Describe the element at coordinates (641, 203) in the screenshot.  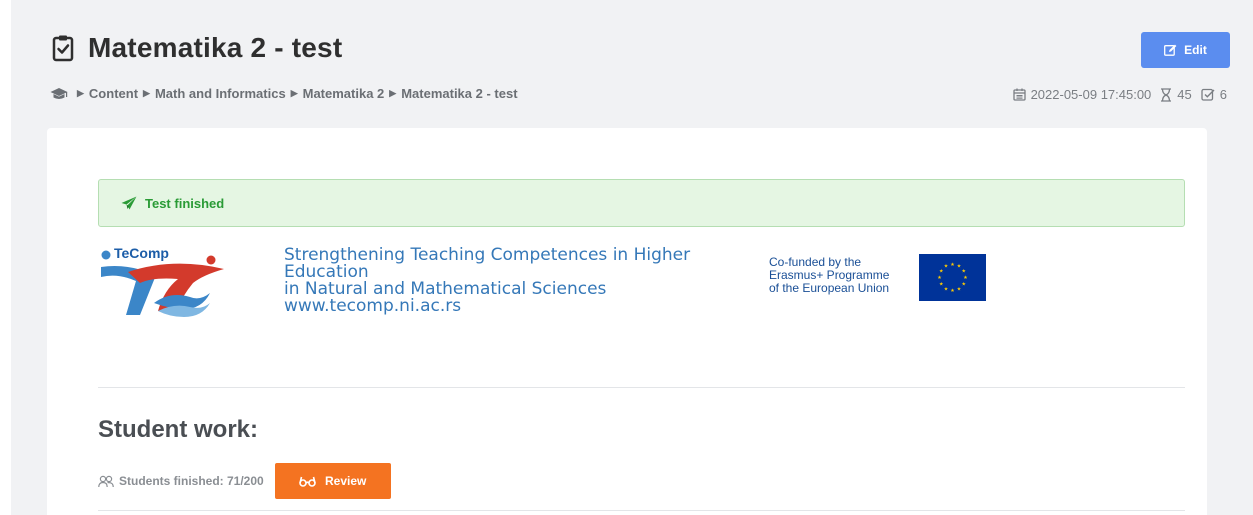
I see `test-finished-alert: Test finished` at that location.